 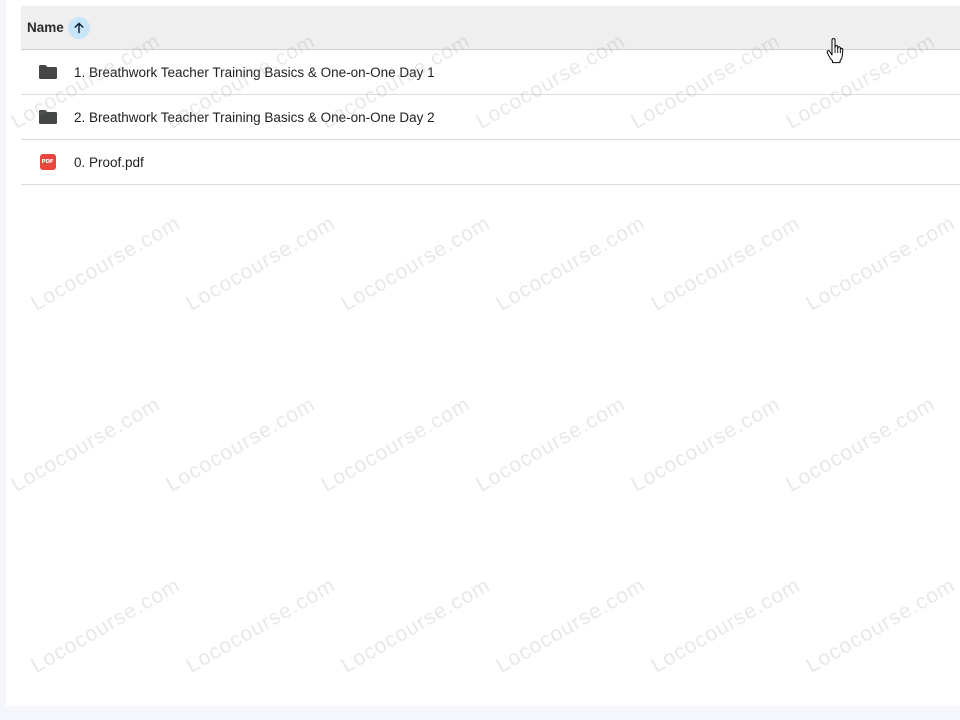 What do you see at coordinates (3, 360) in the screenshot?
I see `left-edge-panel` at bounding box center [3, 360].